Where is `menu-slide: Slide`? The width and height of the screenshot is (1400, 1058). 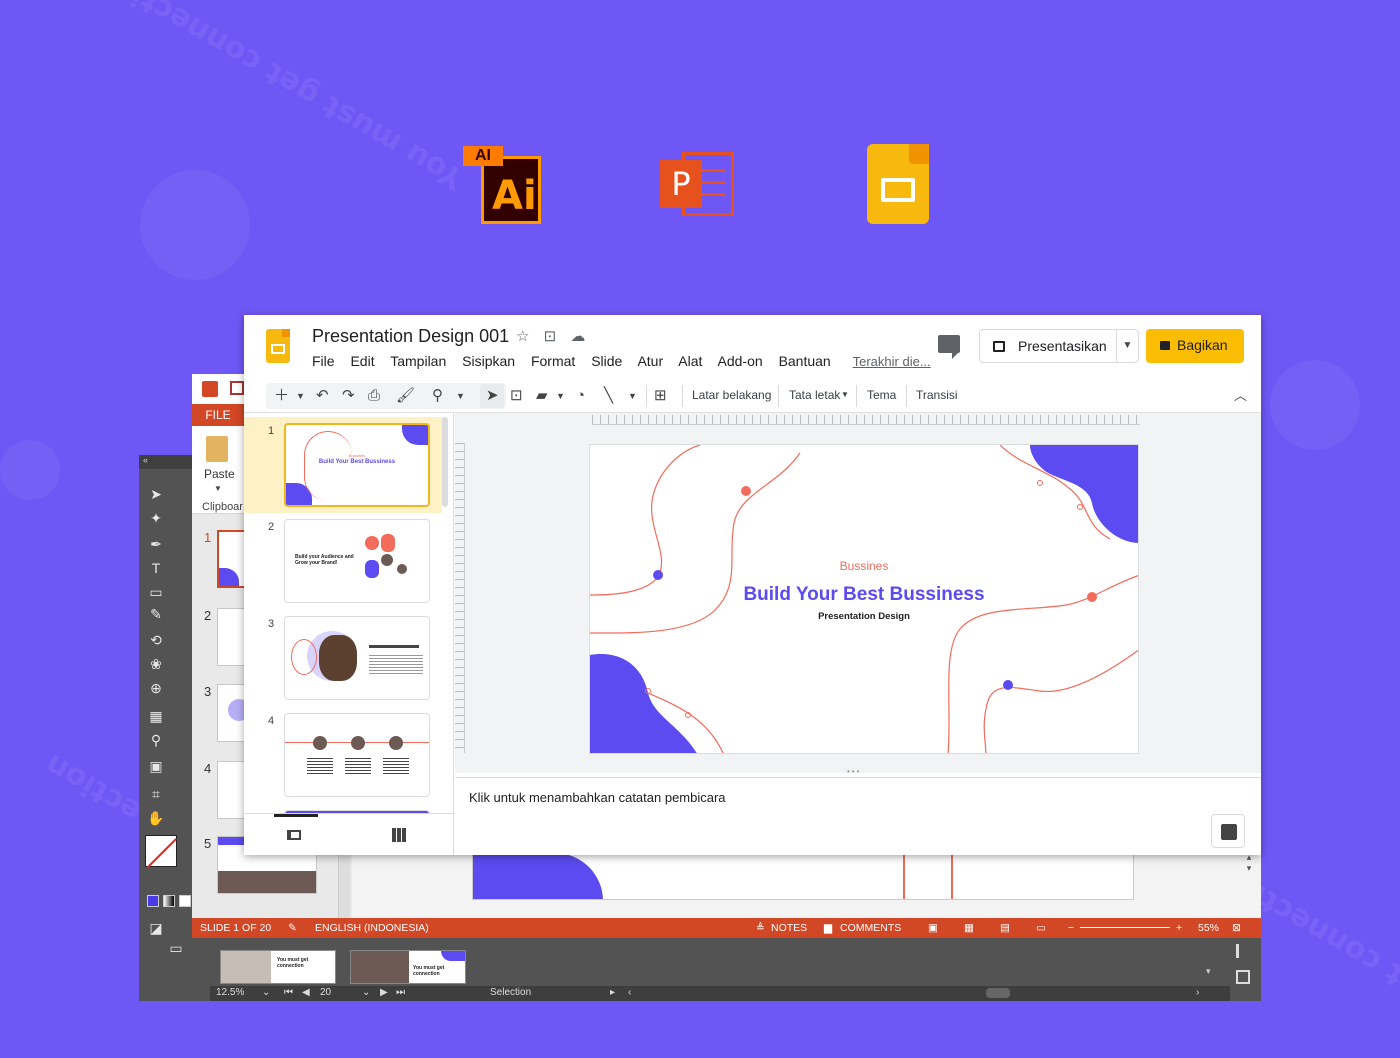
menu-slide: Slide is located at coordinates (606, 361).